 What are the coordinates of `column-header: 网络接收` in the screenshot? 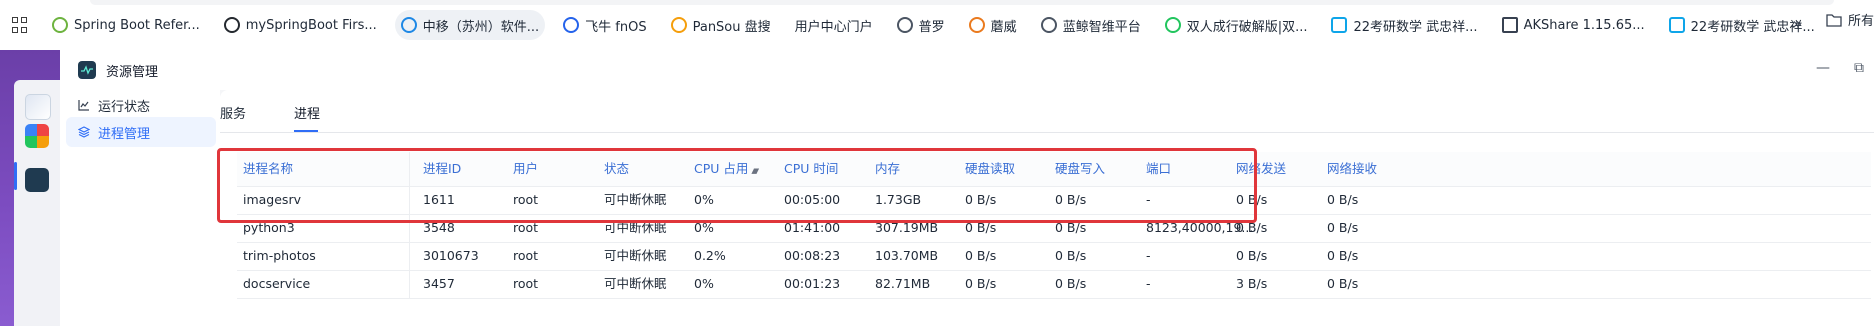 It's located at (1352, 168).